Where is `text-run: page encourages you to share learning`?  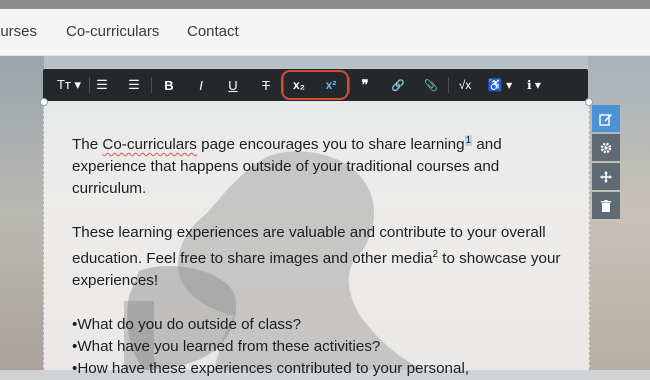 text-run: page encourages you to share learning is located at coordinates (330, 145).